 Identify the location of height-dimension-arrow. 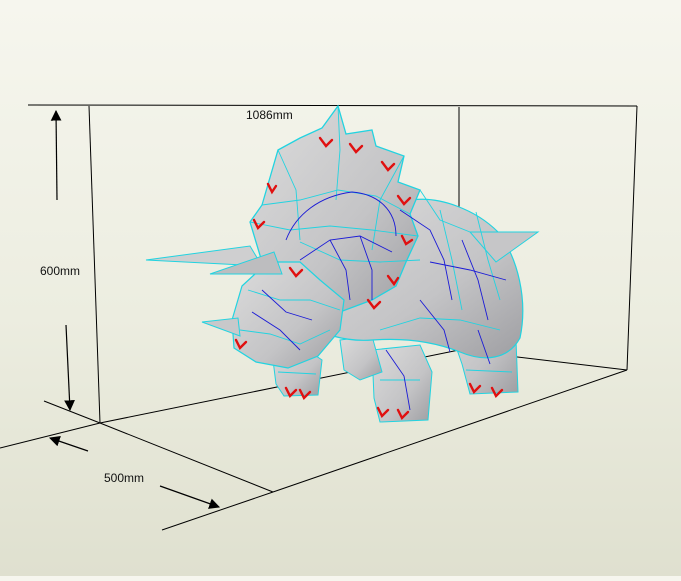
(62, 260).